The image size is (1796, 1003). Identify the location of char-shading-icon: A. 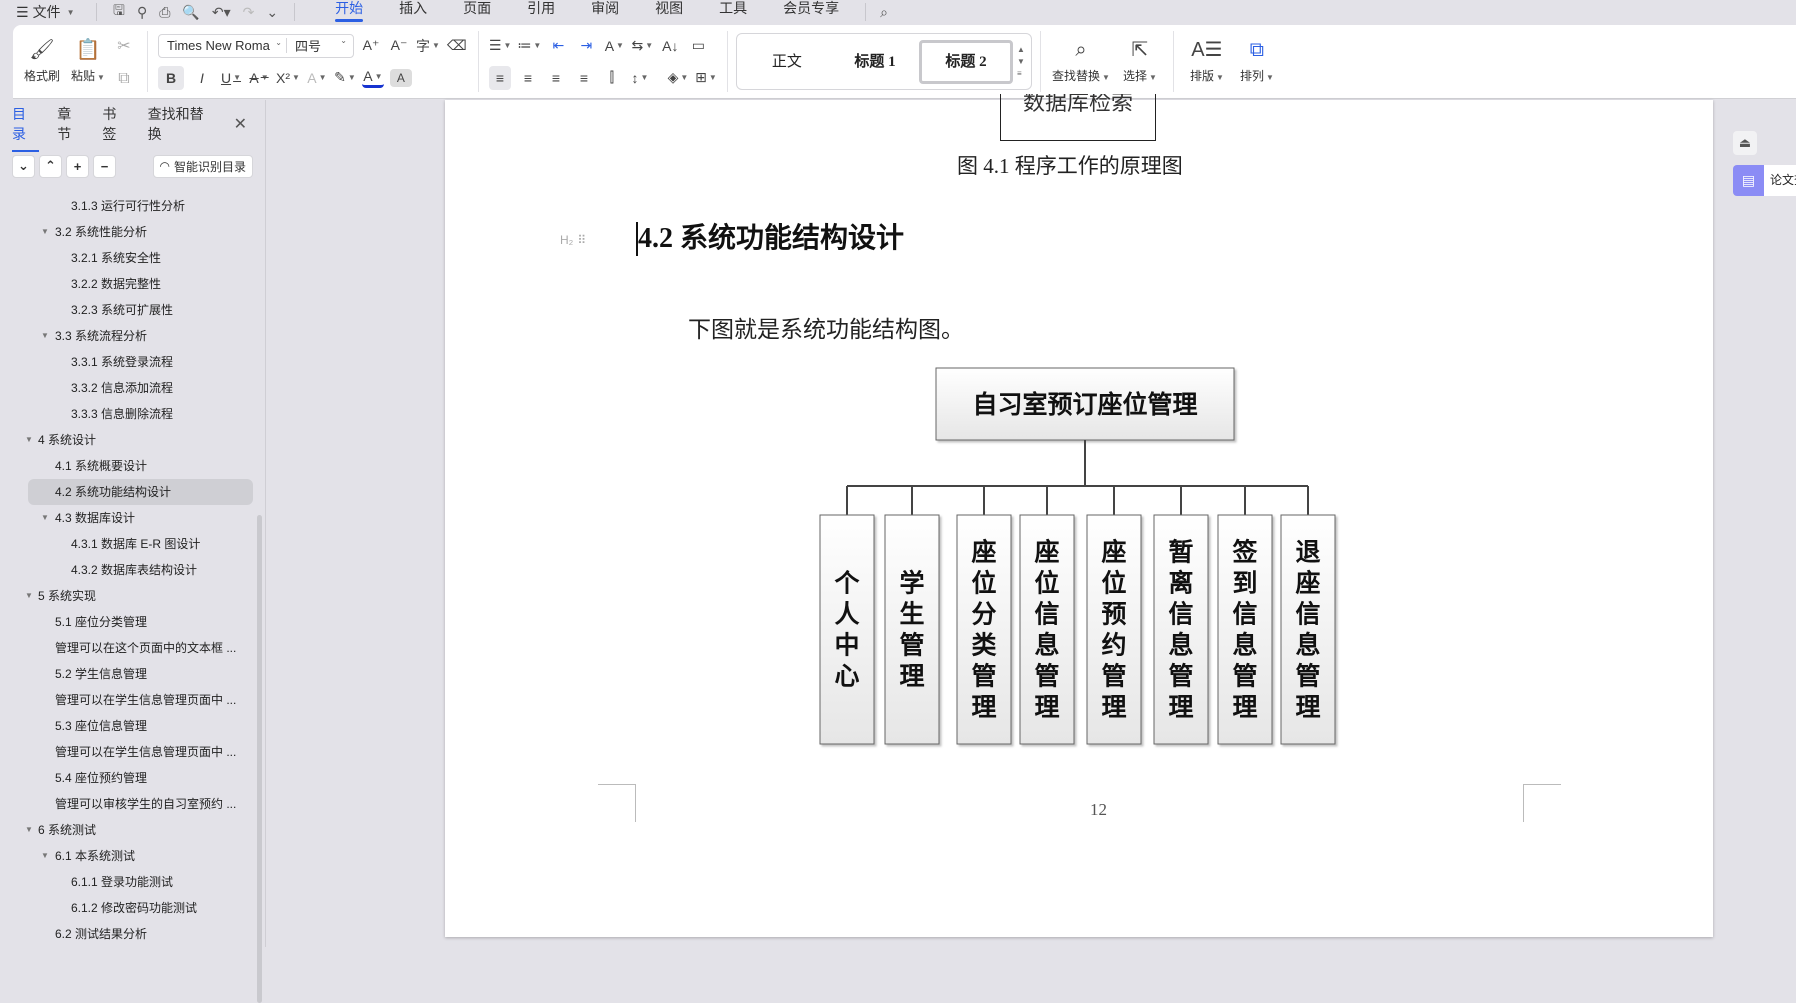
(400, 77).